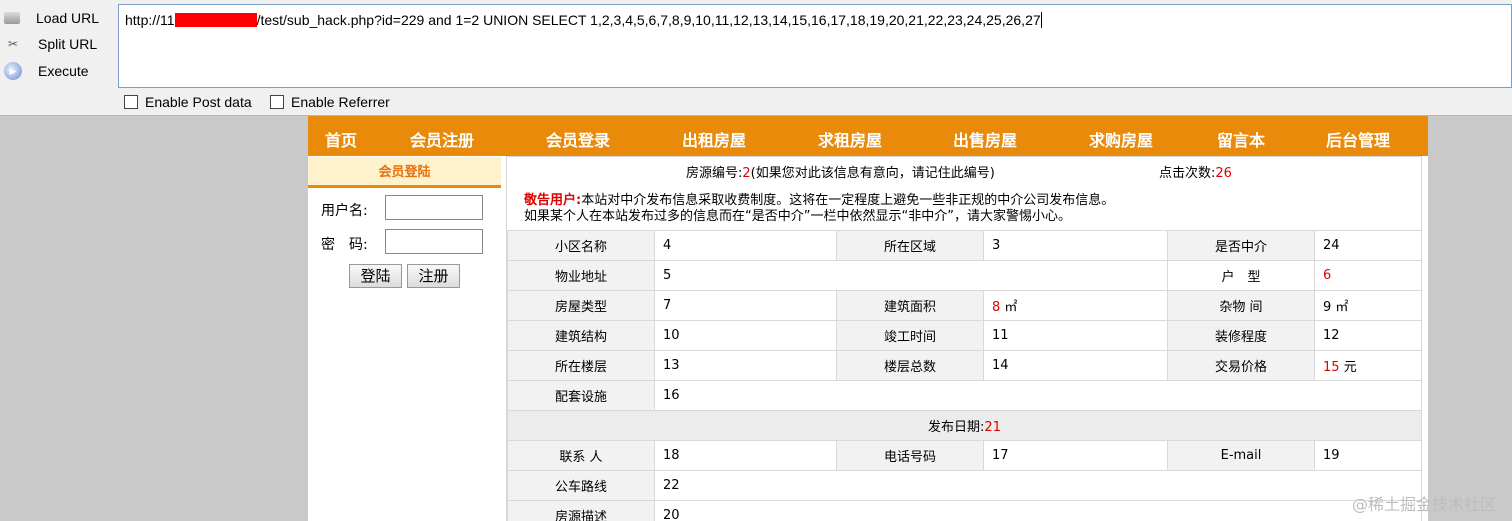 The image size is (1512, 521). I want to click on notice-title: 敬告用户:, so click(553, 200).